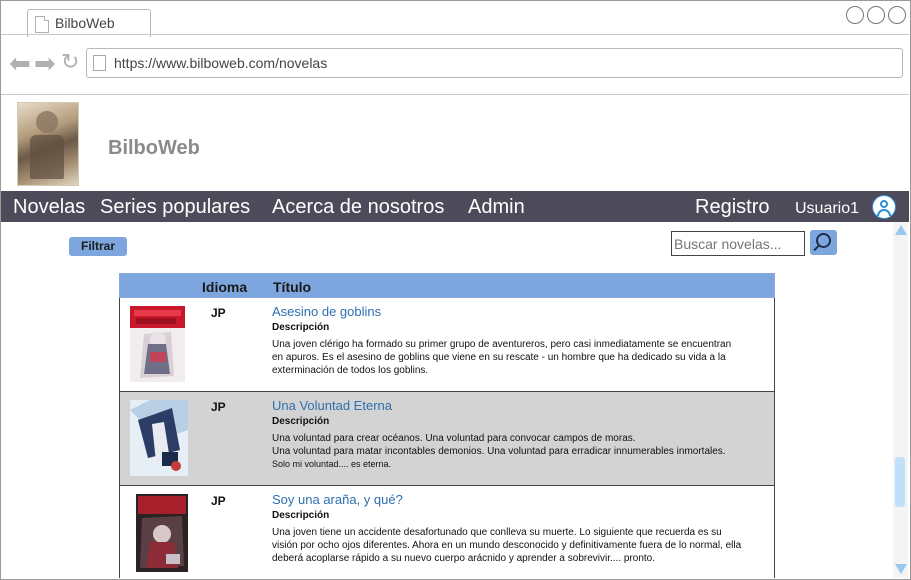 This screenshot has height=580, width=911. I want to click on table-header: Idioma Título, so click(447, 285).